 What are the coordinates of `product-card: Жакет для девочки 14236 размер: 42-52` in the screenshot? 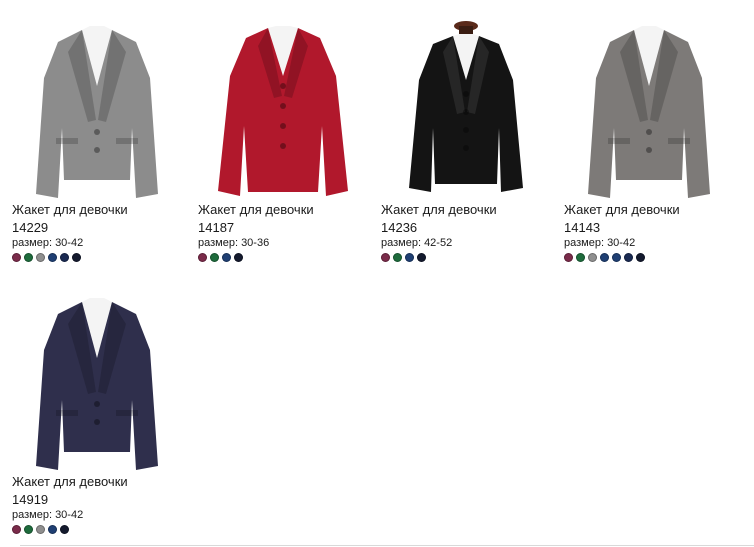 It's located at (466, 141).